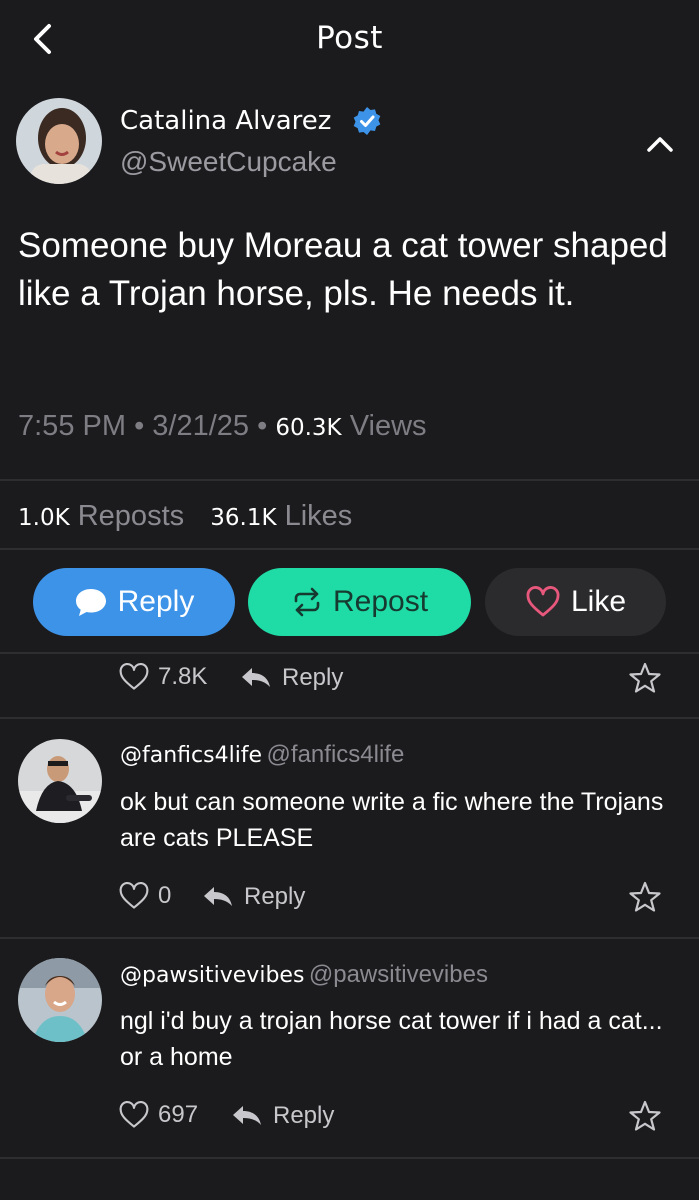  Describe the element at coordinates (308, 428) in the screenshot. I see `views-count: 60.3K` at that location.